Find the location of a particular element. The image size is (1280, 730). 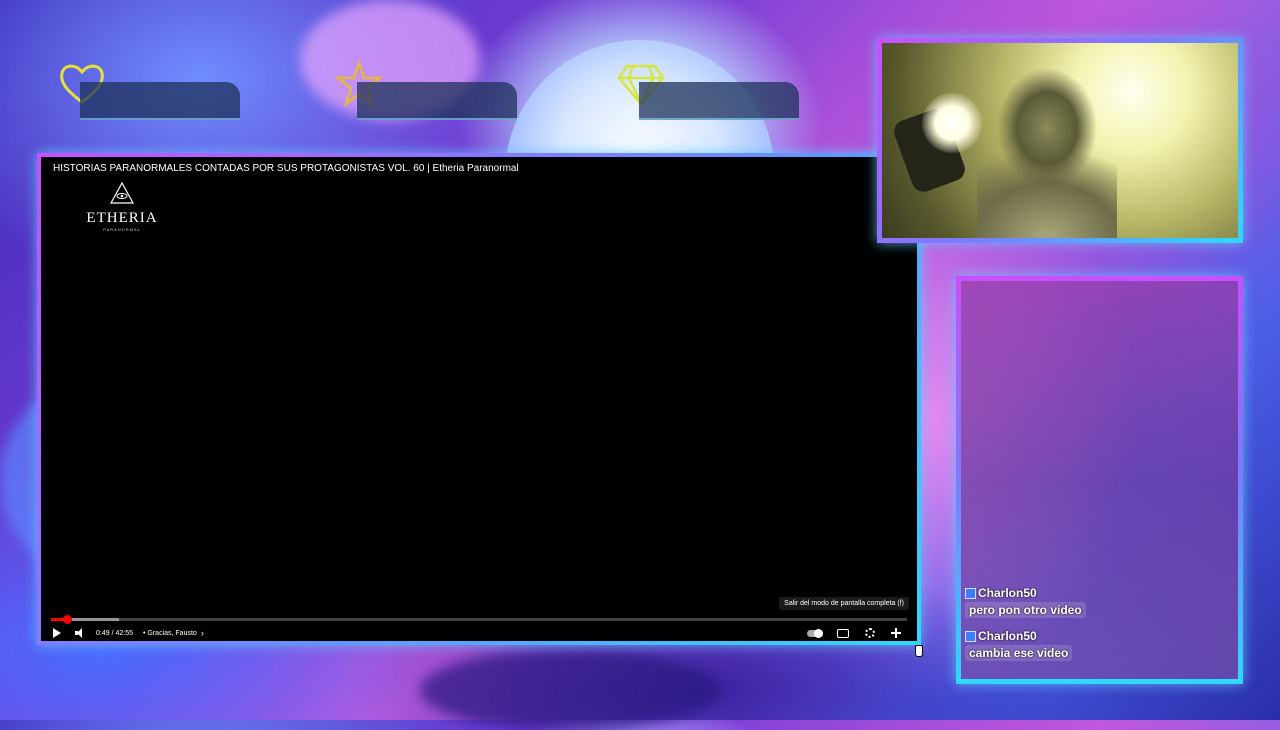

fullscreen-tooltip: Salir del modo de pantalla completa (f) is located at coordinates (844, 603).